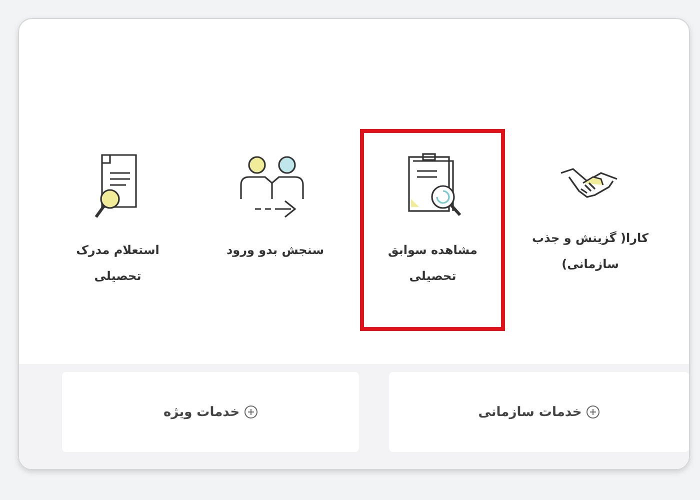  What do you see at coordinates (275, 230) in the screenshot?
I see `service-tile: سنجش بدو ورود` at bounding box center [275, 230].